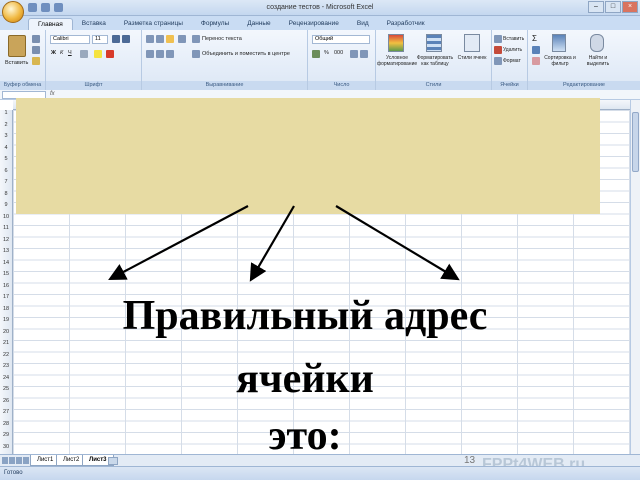 Image resolution: width=640 pixels, height=480 pixels. What do you see at coordinates (36, 61) in the screenshot?
I see `format-painter-icon` at bounding box center [36, 61].